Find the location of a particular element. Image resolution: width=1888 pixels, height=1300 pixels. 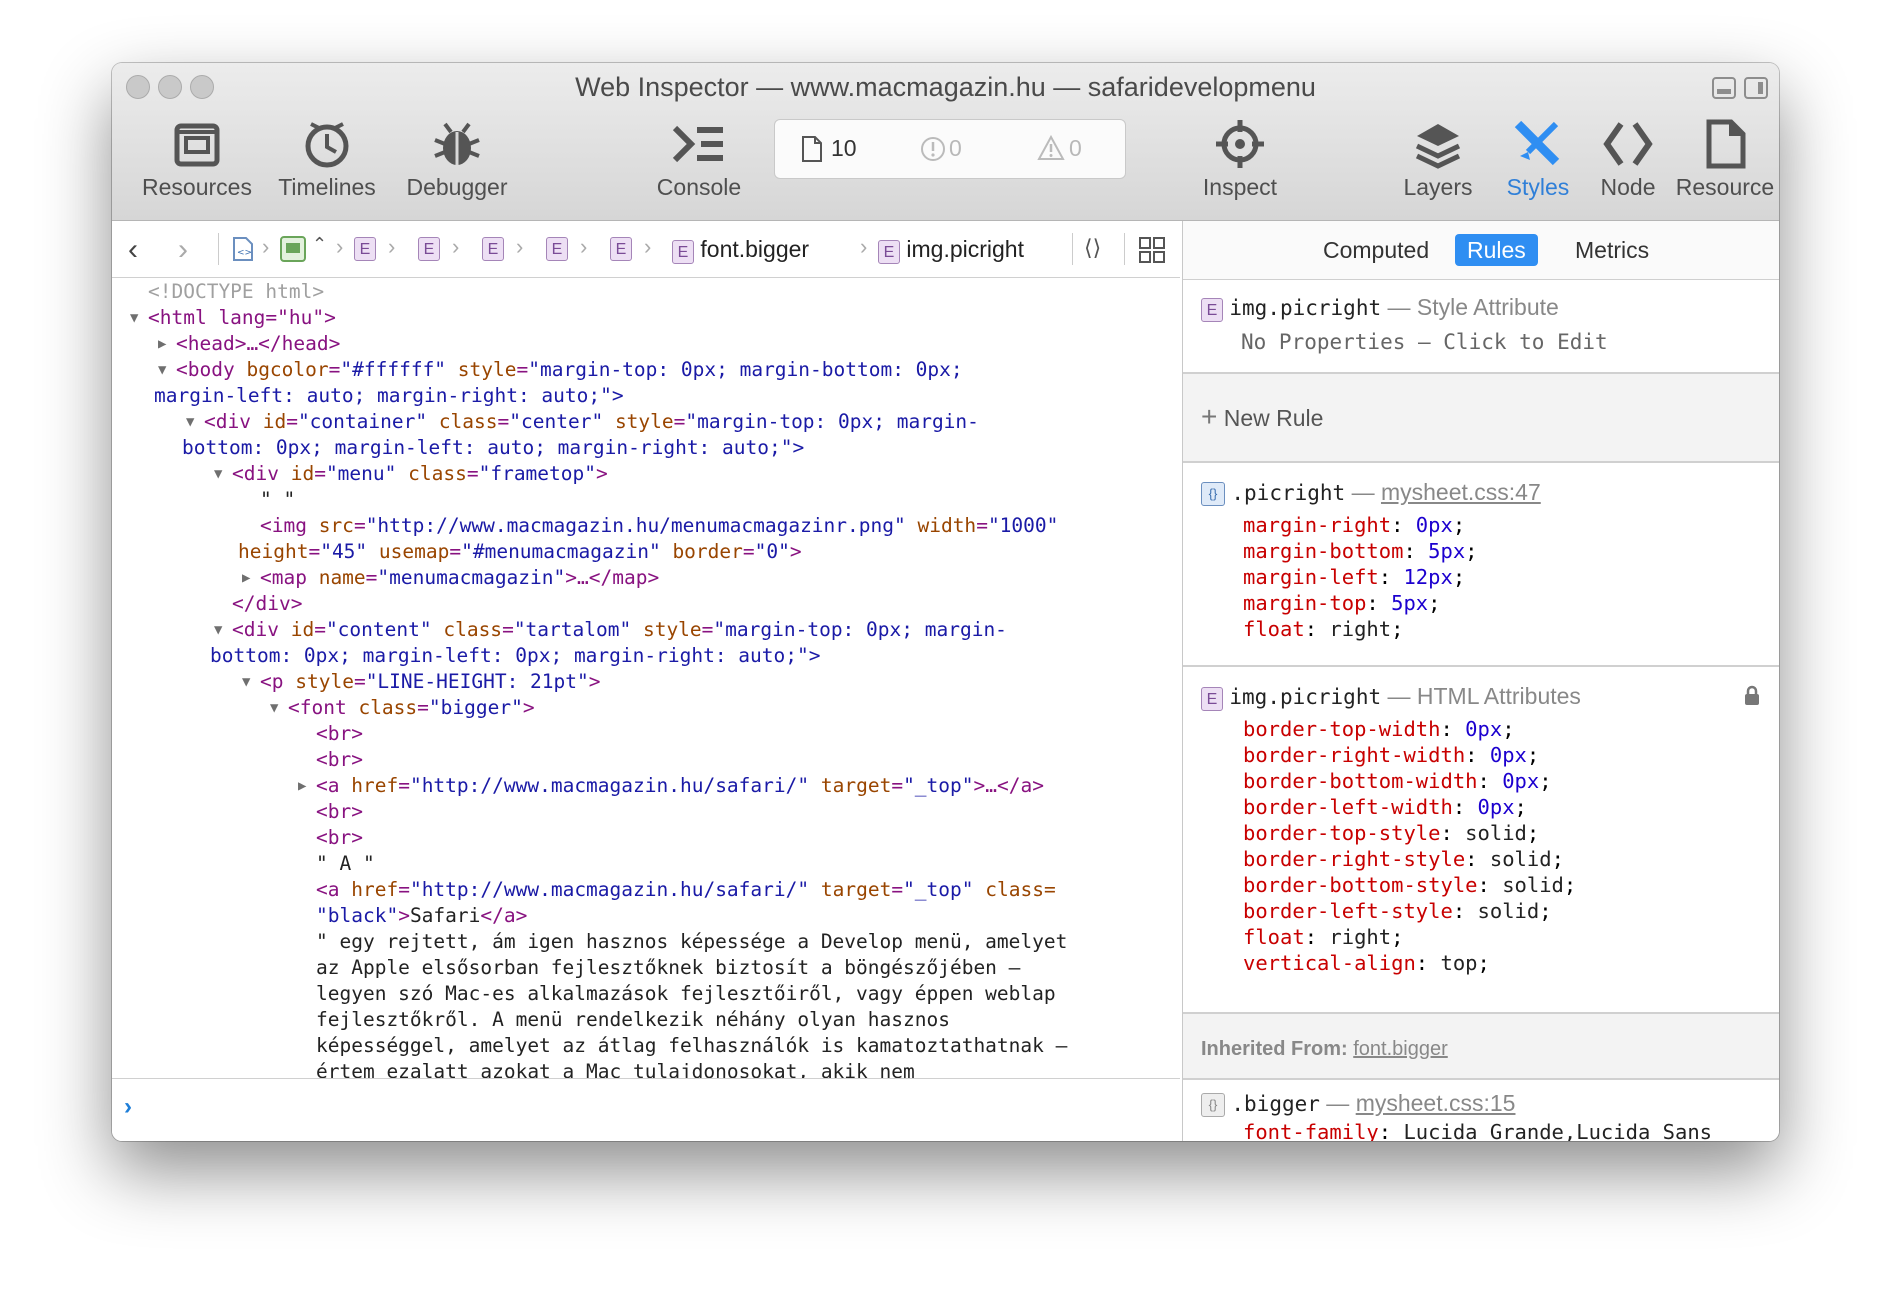

node-tab-button: Node is located at coordinates (1628, 168).